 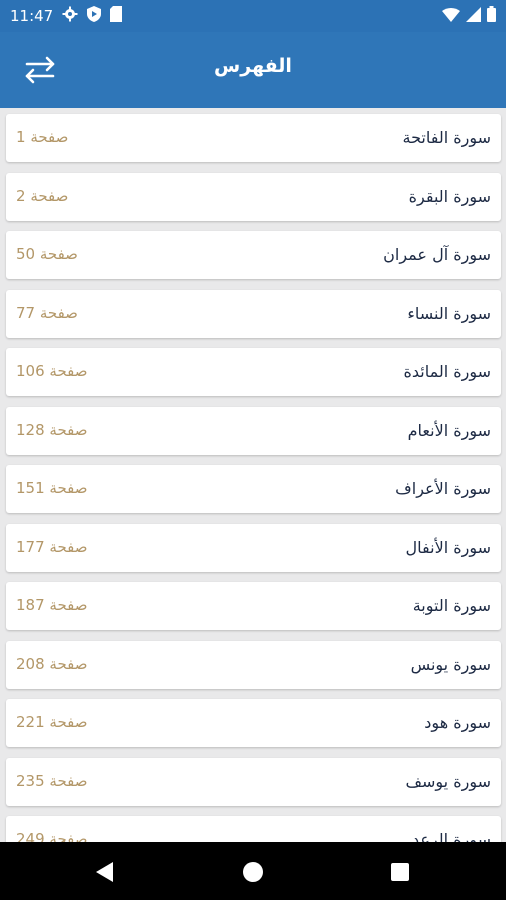 I want to click on home-circle-icon, so click(x=253, y=872).